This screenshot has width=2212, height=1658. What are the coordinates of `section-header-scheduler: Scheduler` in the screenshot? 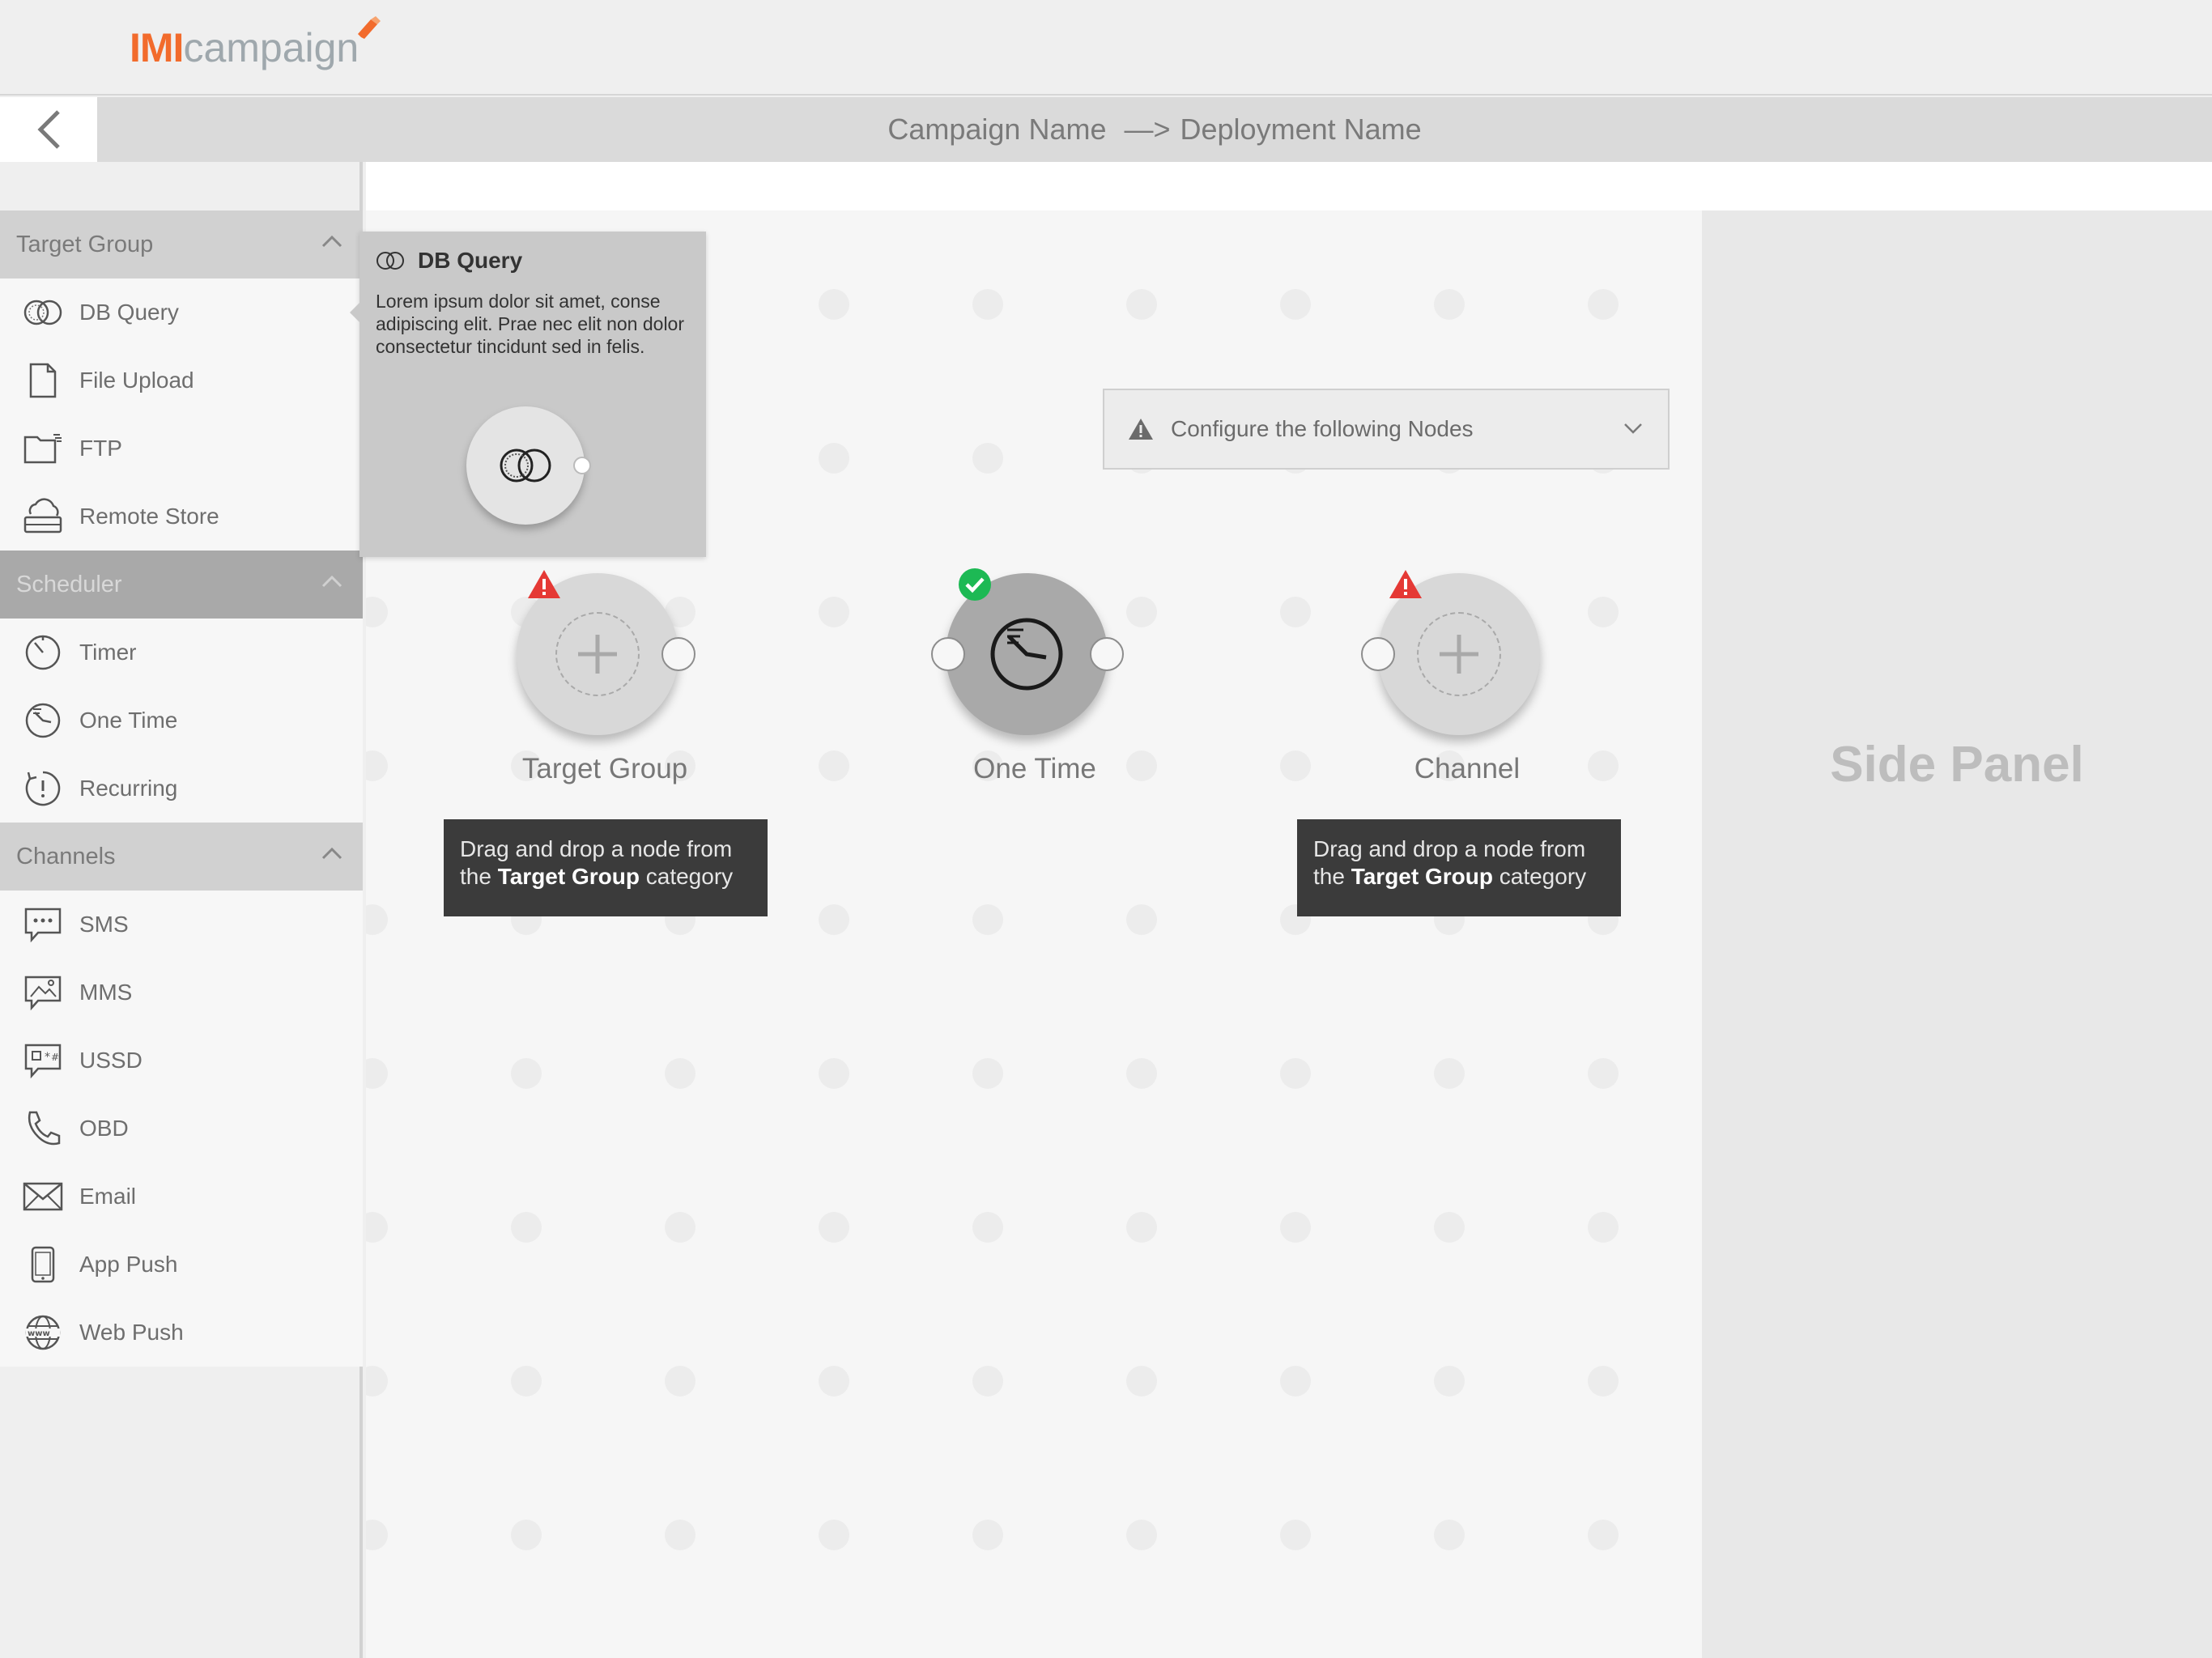 It's located at (182, 585).